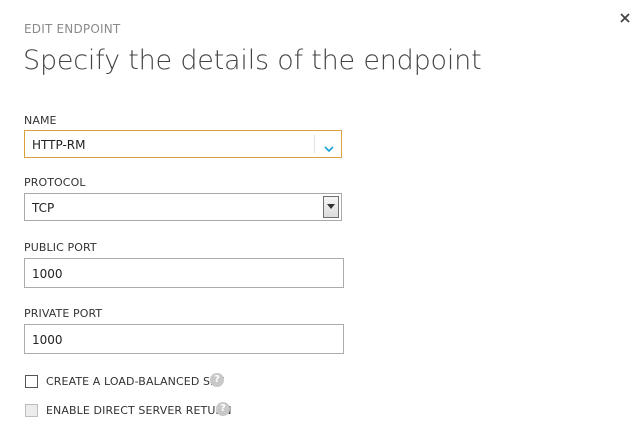 Image resolution: width=636 pixels, height=430 pixels. What do you see at coordinates (314, 144) in the screenshot?
I see `combo-divider` at bounding box center [314, 144].